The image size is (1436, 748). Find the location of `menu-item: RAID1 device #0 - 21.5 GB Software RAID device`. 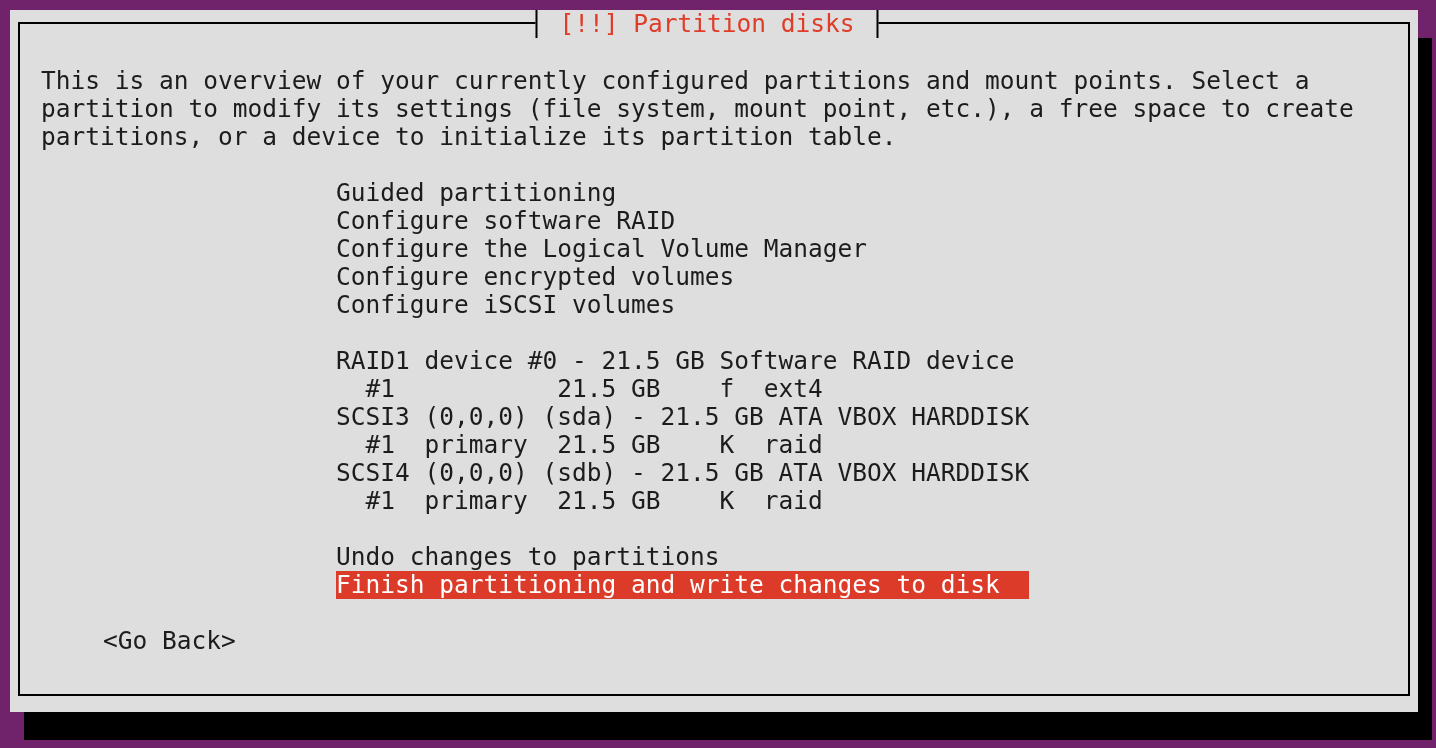

menu-item: RAID1 device #0 - 21.5 GB Software RAID device is located at coordinates (683, 361).